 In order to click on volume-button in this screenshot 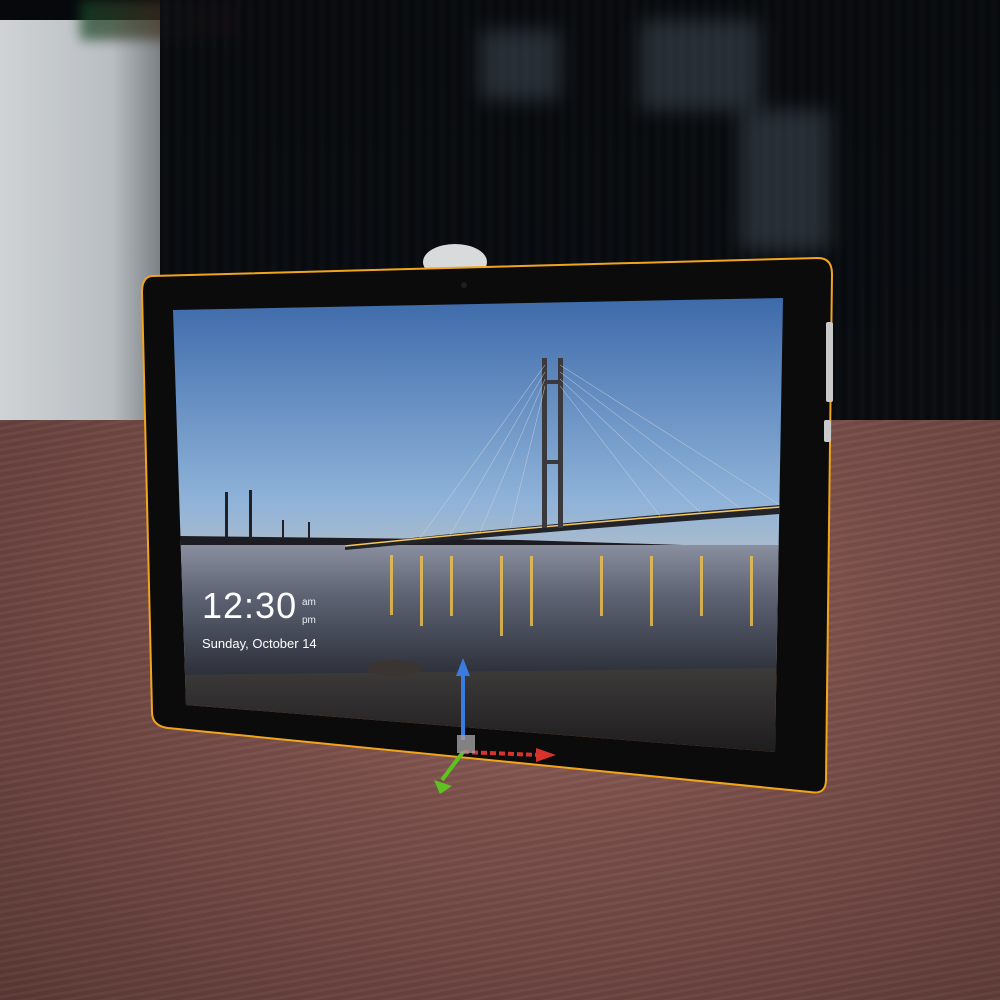, I will do `click(829, 362)`.